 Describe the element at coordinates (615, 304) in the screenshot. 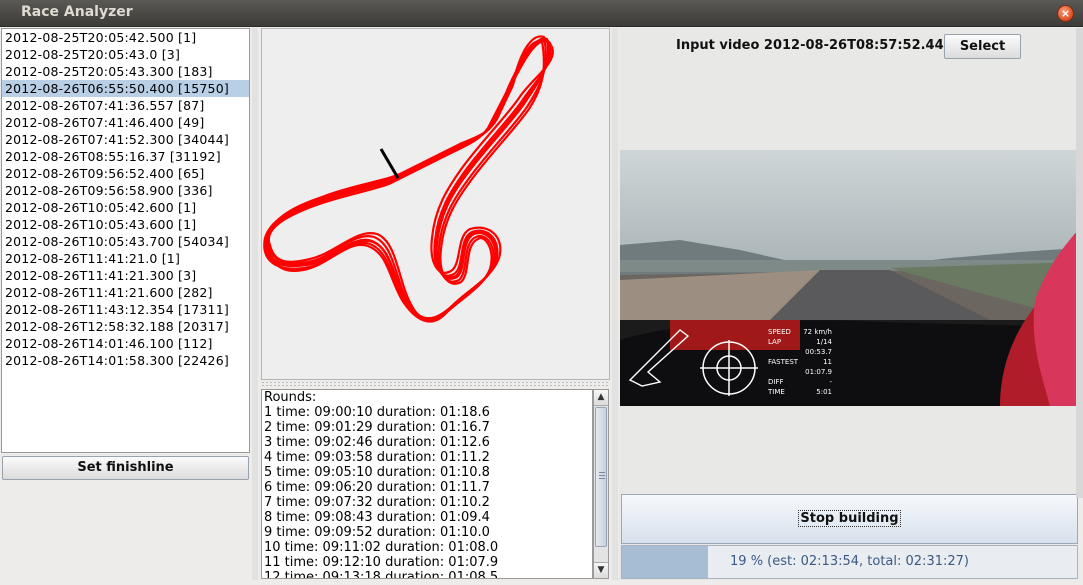

I see `right-splitter` at that location.